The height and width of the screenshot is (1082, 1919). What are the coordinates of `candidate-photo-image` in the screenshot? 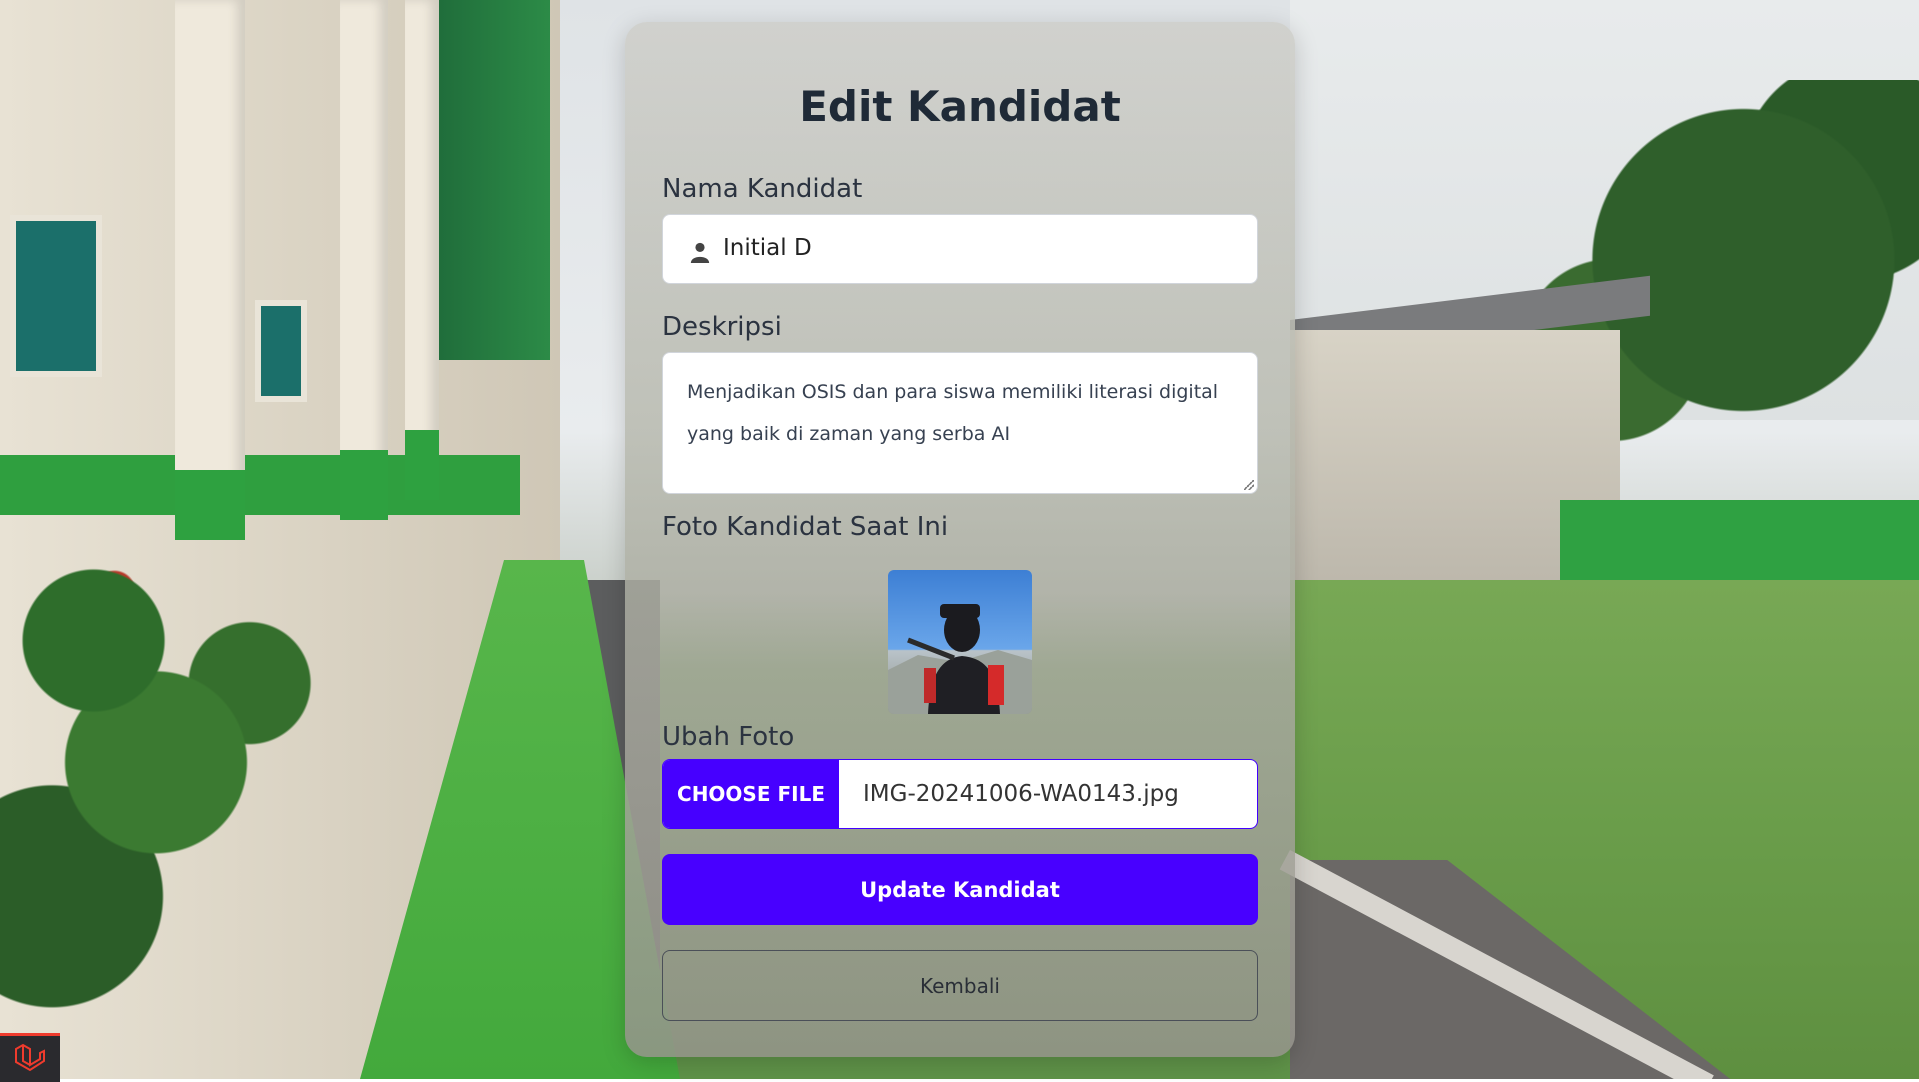 It's located at (960, 659).